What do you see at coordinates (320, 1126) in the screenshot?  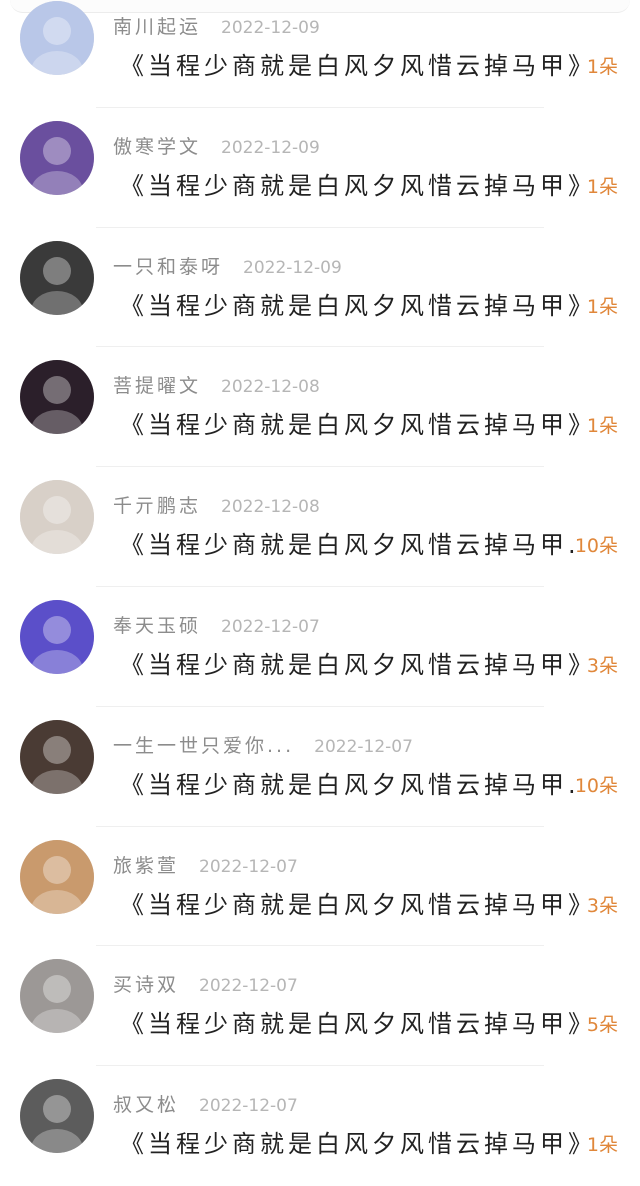 I see `gift-record-row: 叔又松 2022-12-07 《当程少商就是白风夕风惜云掉马甲》 1朵` at bounding box center [320, 1126].